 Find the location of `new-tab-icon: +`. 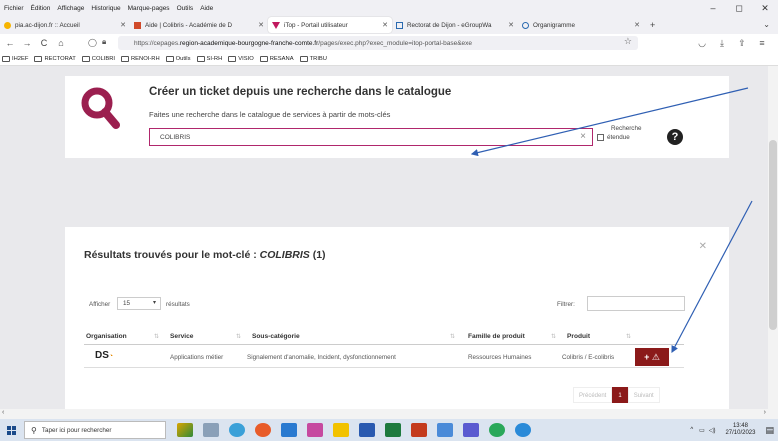

new-tab-icon: + is located at coordinates (652, 25).